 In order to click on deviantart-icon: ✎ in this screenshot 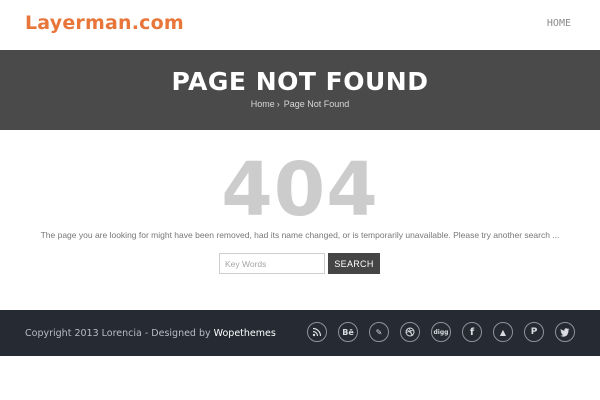, I will do `click(379, 332)`.